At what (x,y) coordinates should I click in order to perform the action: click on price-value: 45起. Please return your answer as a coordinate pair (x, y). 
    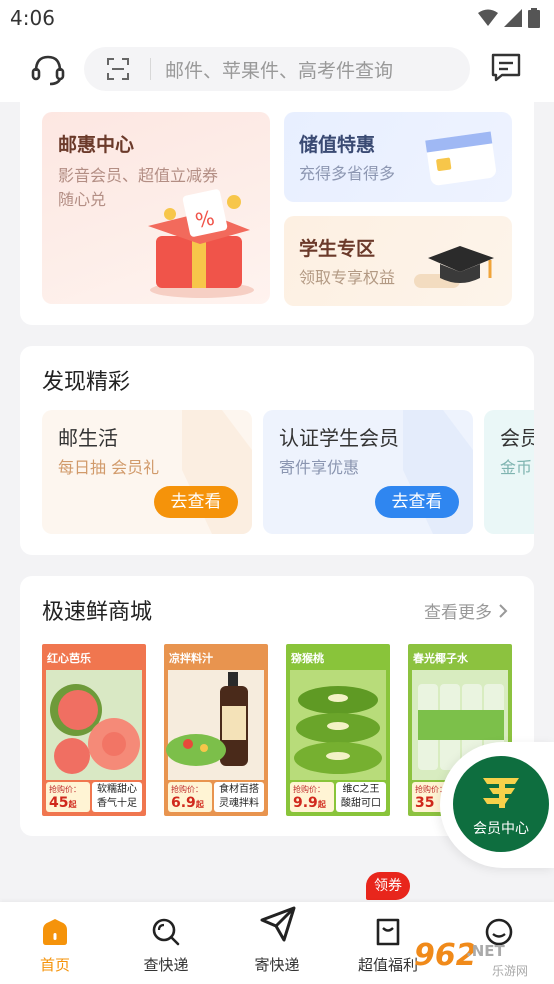
    Looking at the image, I should click on (62, 803).